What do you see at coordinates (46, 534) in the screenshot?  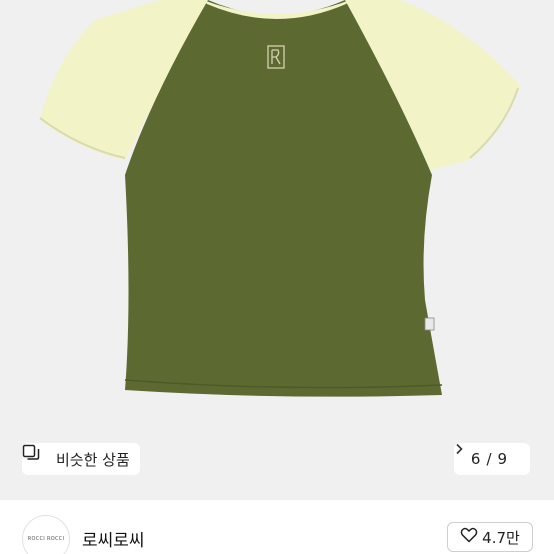 I see `seller-avatar: ROCCI ROCCI` at bounding box center [46, 534].